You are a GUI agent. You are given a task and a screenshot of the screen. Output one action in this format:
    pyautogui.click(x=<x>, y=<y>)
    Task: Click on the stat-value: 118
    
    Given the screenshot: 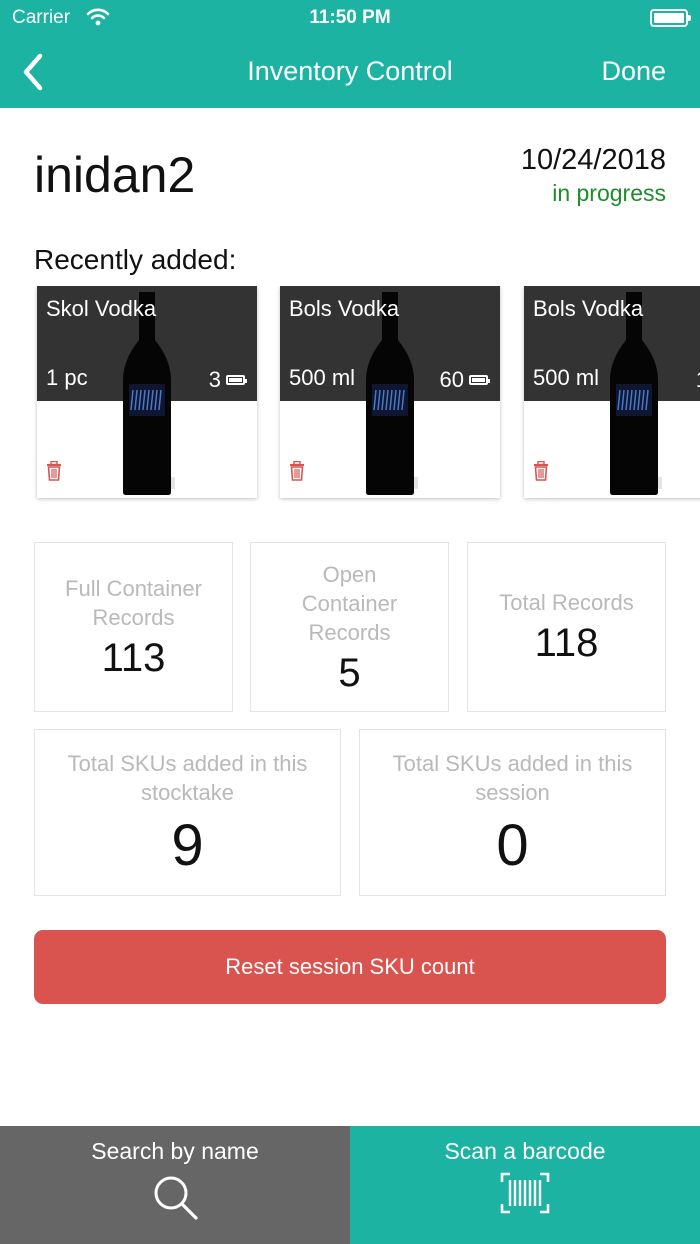 What is the action you would take?
    pyautogui.click(x=566, y=643)
    